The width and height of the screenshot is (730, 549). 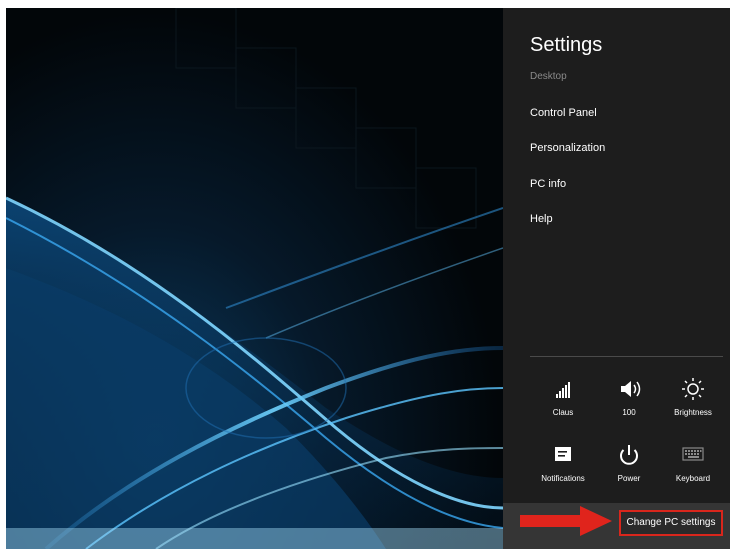 I want to click on network-label: Claus, so click(x=563, y=412).